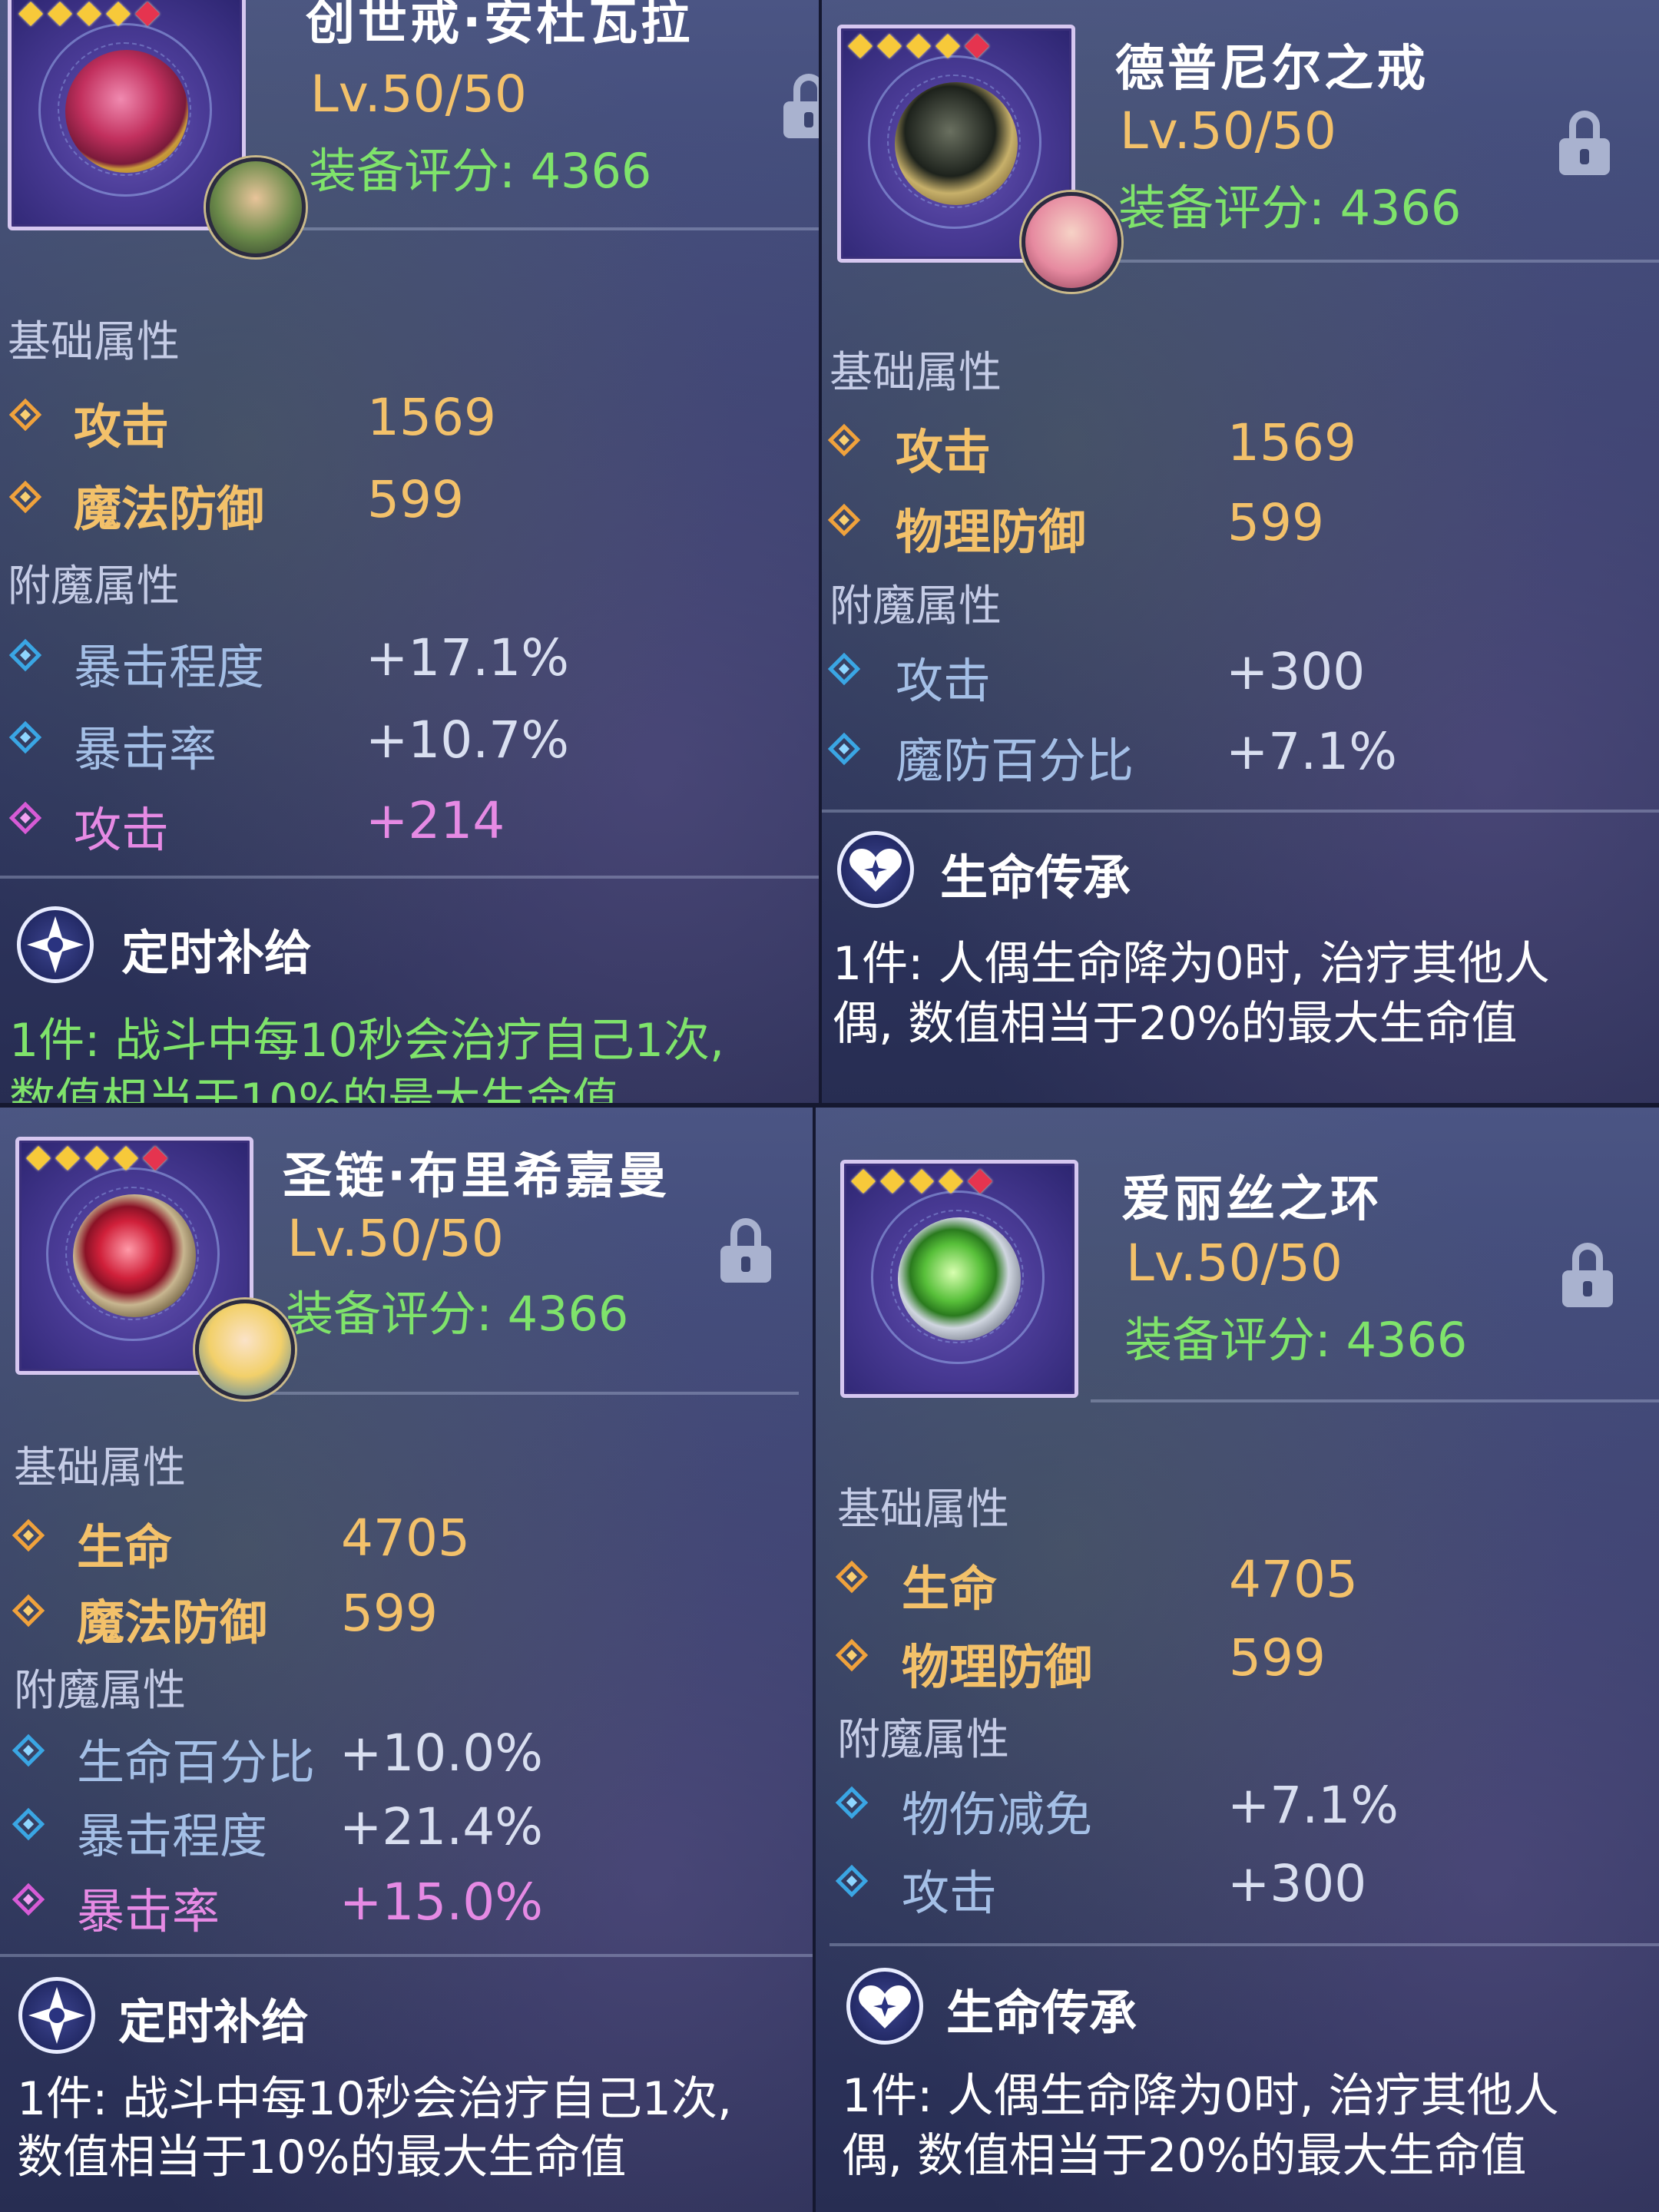  I want to click on equipment-title: 创世戒·安杜瓦拉, so click(500, 25).